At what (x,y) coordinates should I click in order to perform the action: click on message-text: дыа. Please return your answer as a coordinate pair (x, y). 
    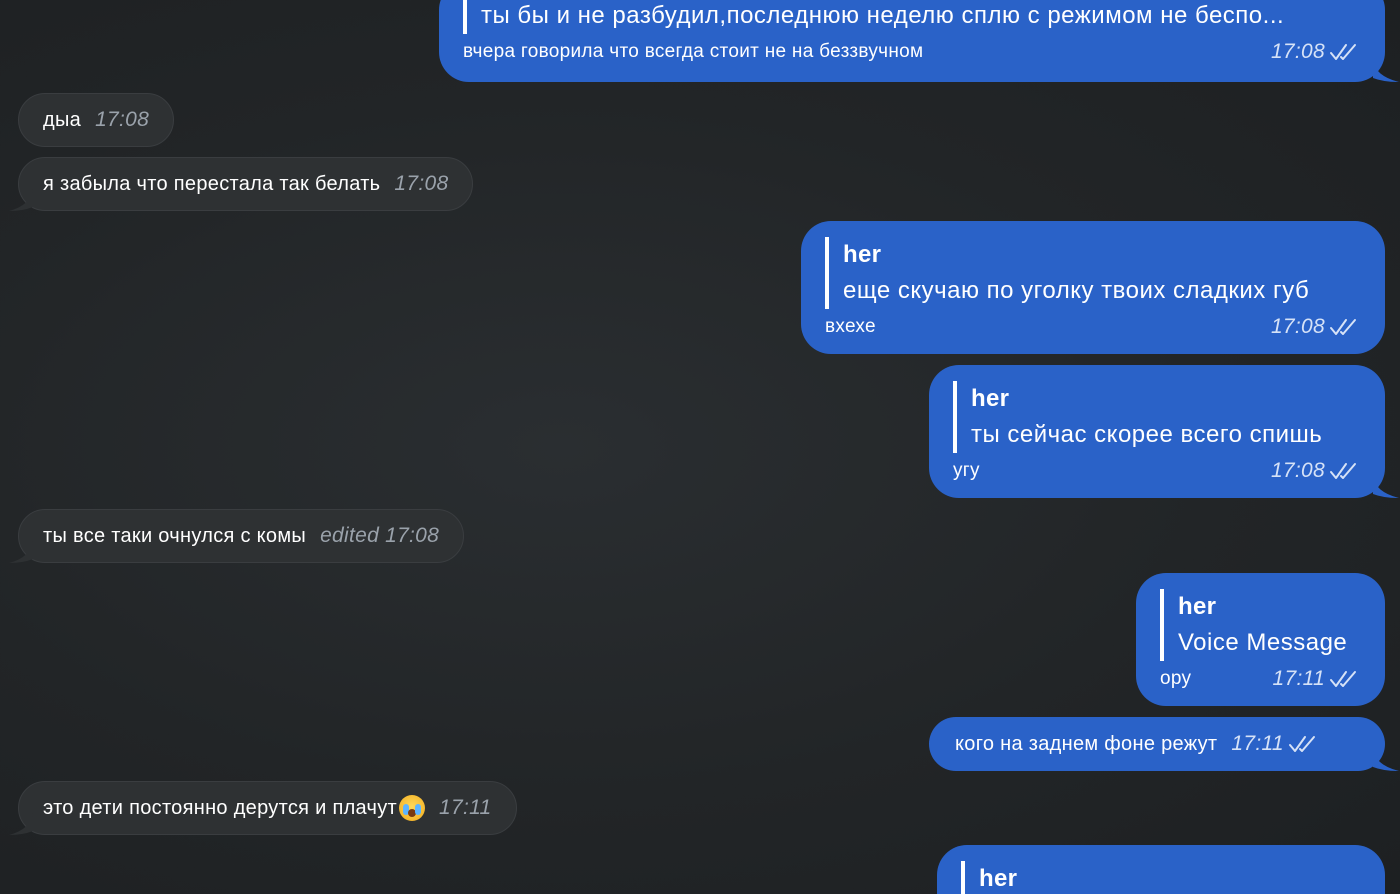
    Looking at the image, I should click on (62, 119).